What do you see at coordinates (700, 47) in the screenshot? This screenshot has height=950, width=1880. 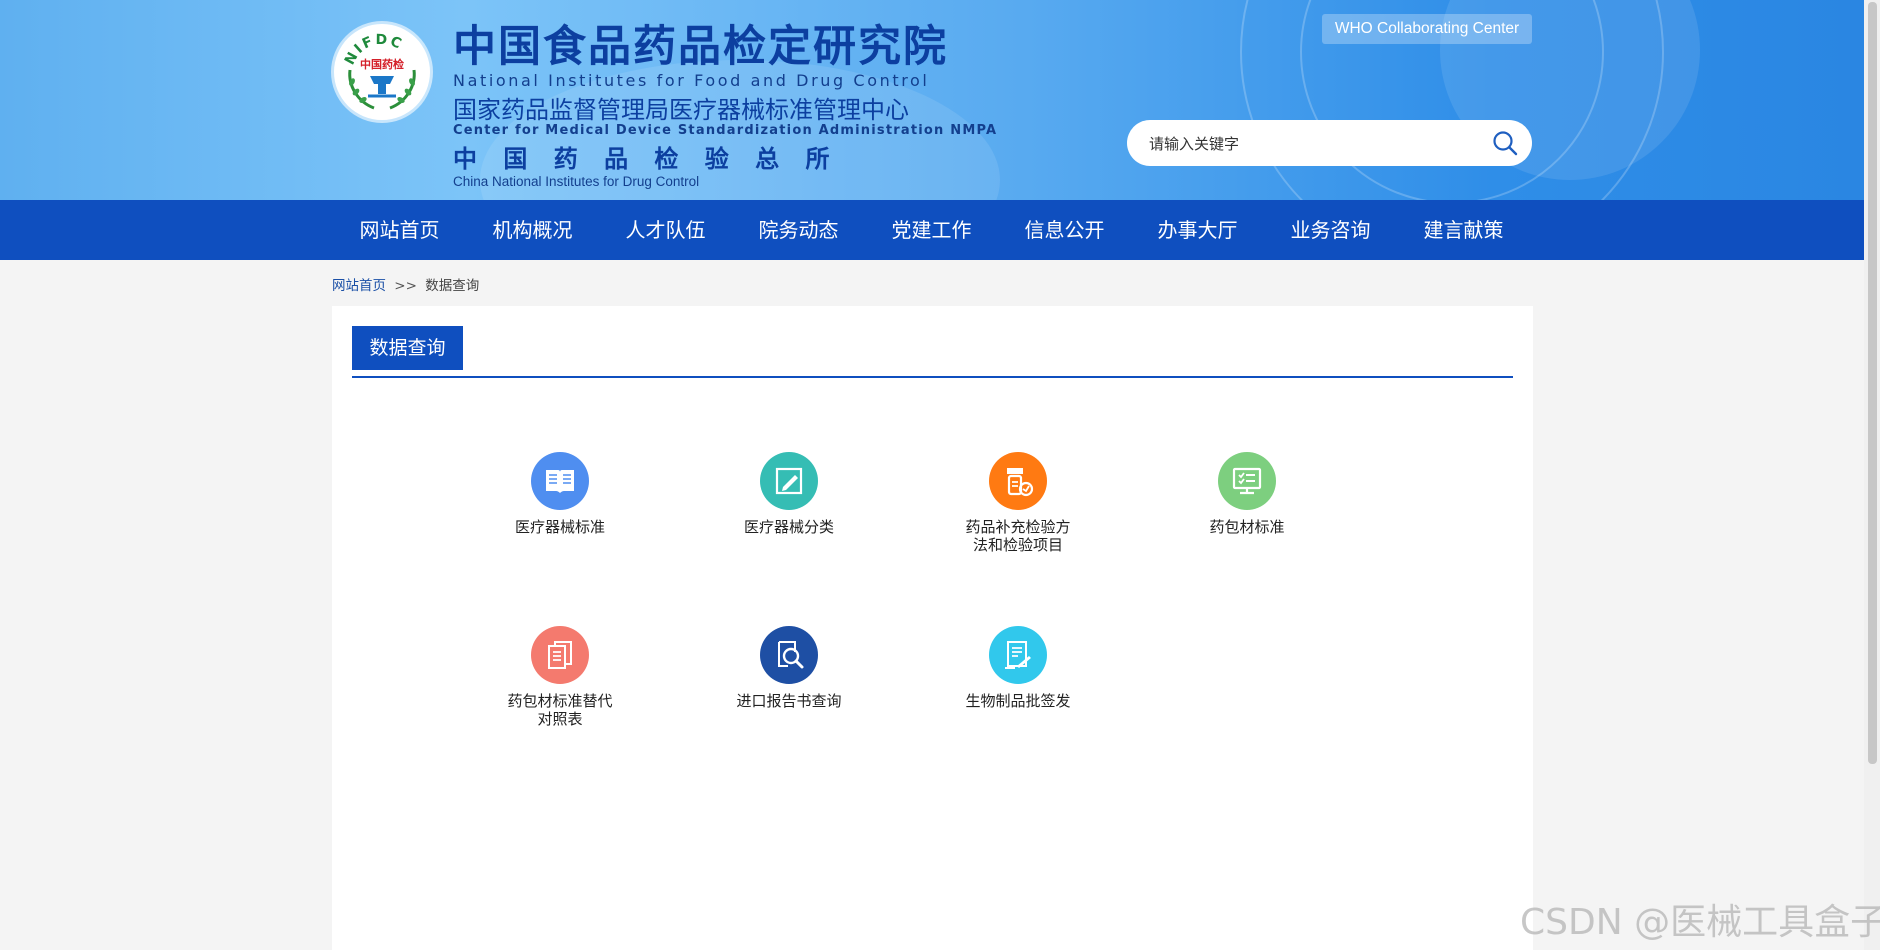 I see `institute-title-cn: 中国食品药品检定研究院` at bounding box center [700, 47].